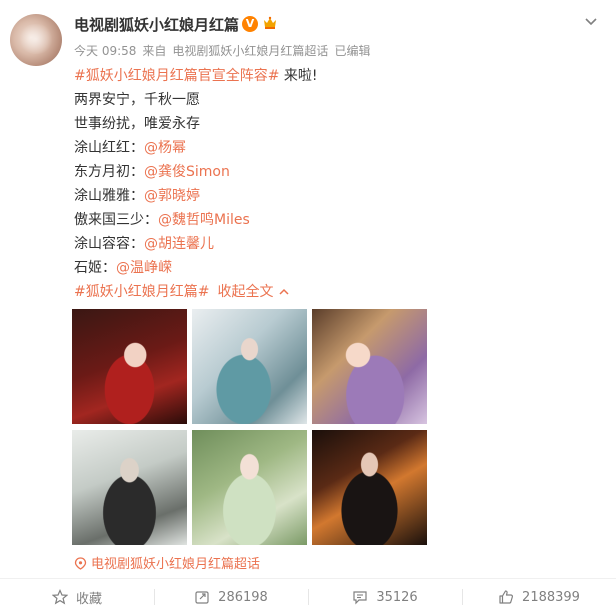 The width and height of the screenshot is (616, 615). Describe the element at coordinates (109, 196) in the screenshot. I see `role-label: 涂山雅雅：` at that location.